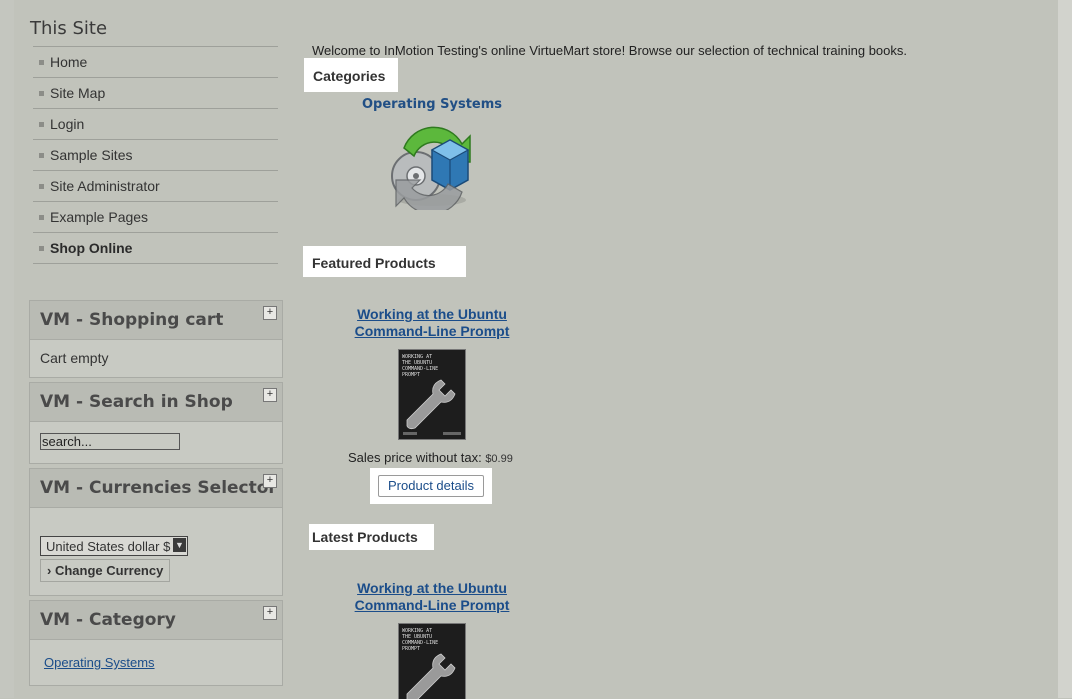  I want to click on menu-item-sample-sites: Sample Sites, so click(155, 155).